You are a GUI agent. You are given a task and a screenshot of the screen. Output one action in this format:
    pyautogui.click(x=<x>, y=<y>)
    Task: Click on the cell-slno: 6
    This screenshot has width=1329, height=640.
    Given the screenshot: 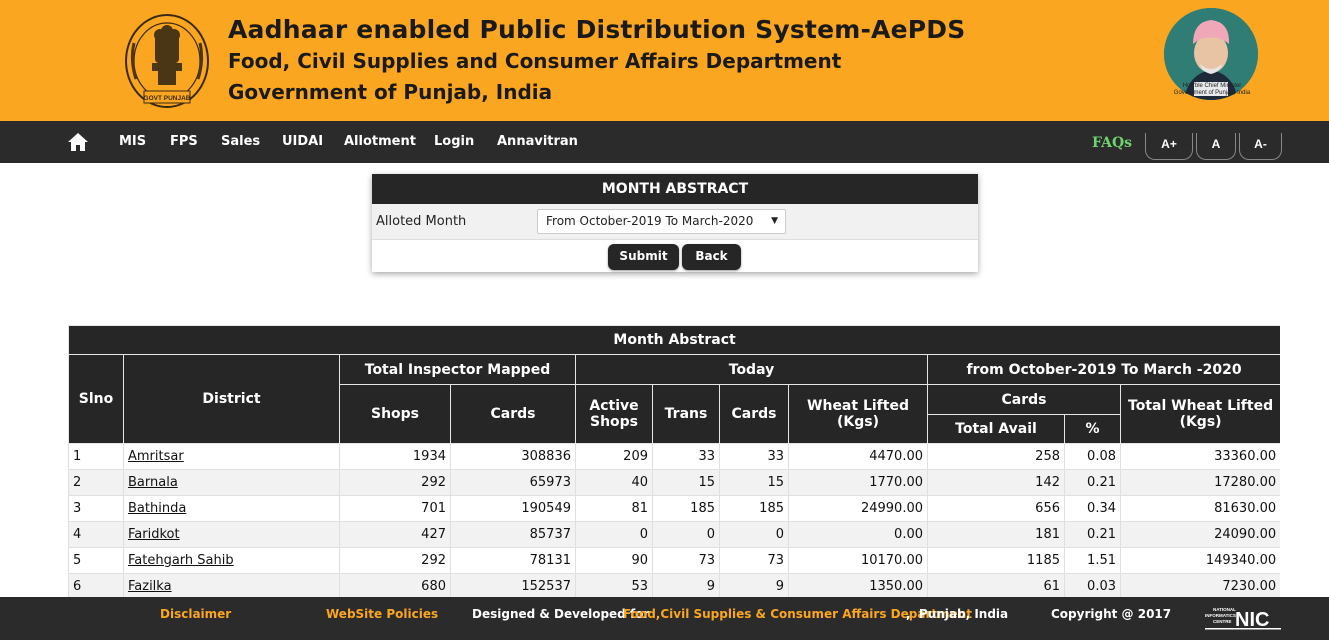 What is the action you would take?
    pyautogui.click(x=96, y=585)
    